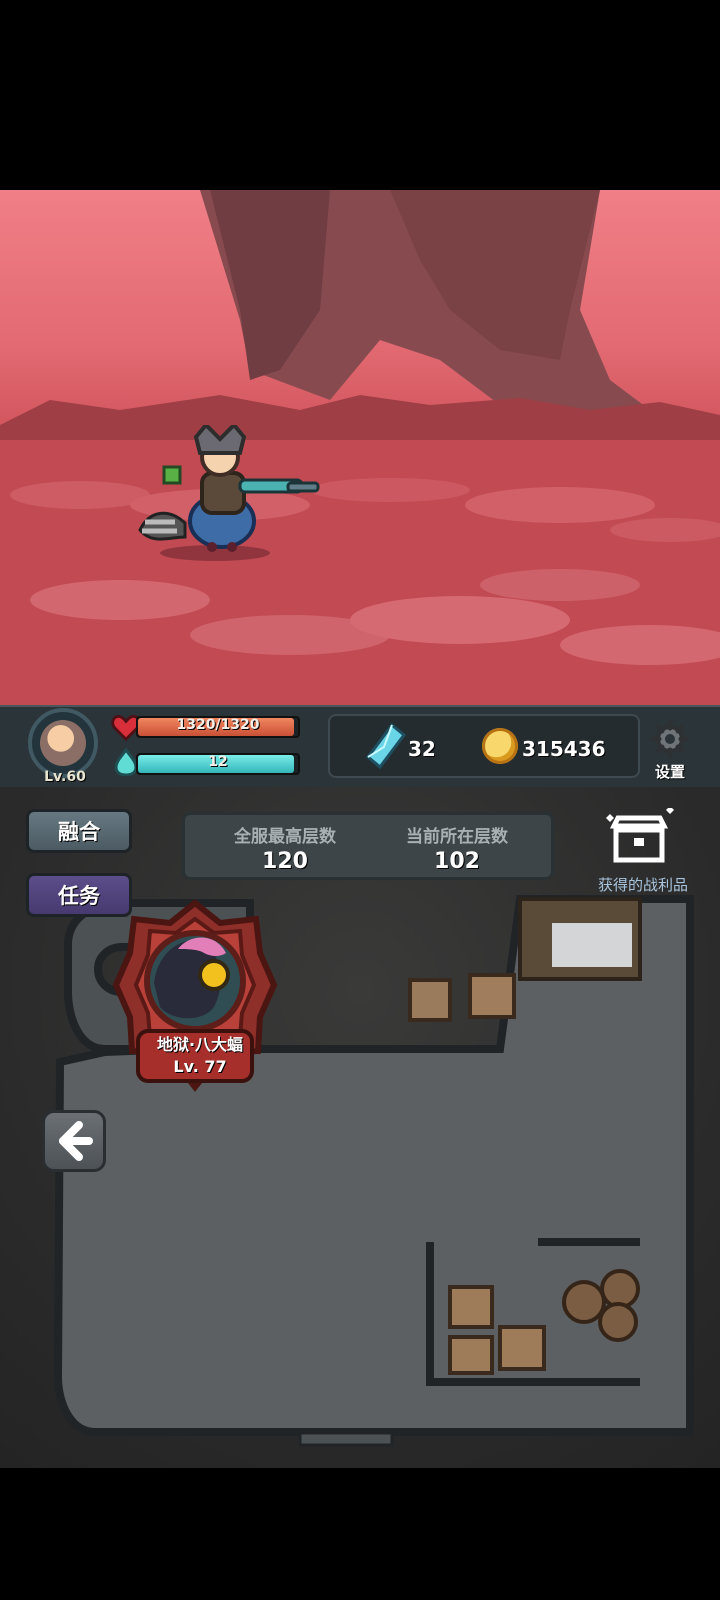  Describe the element at coordinates (63, 743) in the screenshot. I see `player-avatar-image` at that location.